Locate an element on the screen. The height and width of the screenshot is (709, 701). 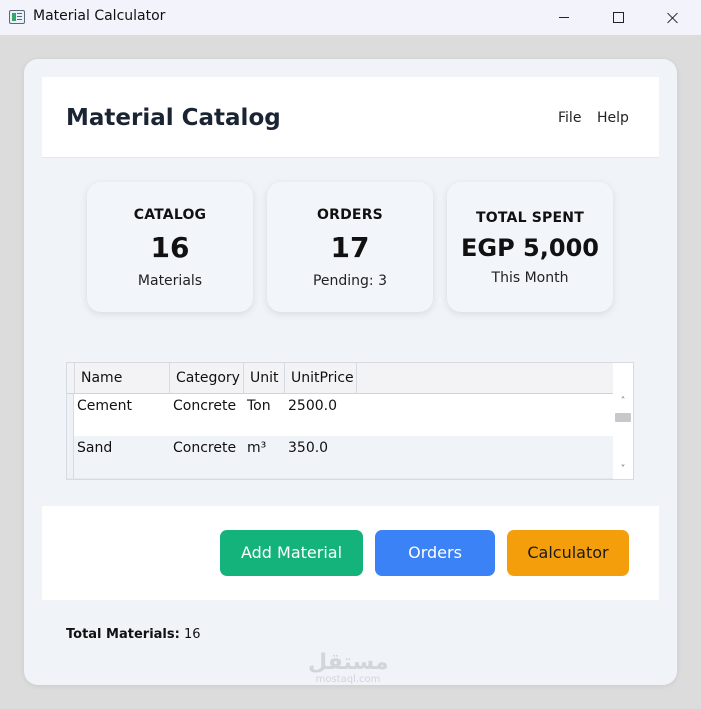
stat-subtext: This Month is located at coordinates (530, 278).